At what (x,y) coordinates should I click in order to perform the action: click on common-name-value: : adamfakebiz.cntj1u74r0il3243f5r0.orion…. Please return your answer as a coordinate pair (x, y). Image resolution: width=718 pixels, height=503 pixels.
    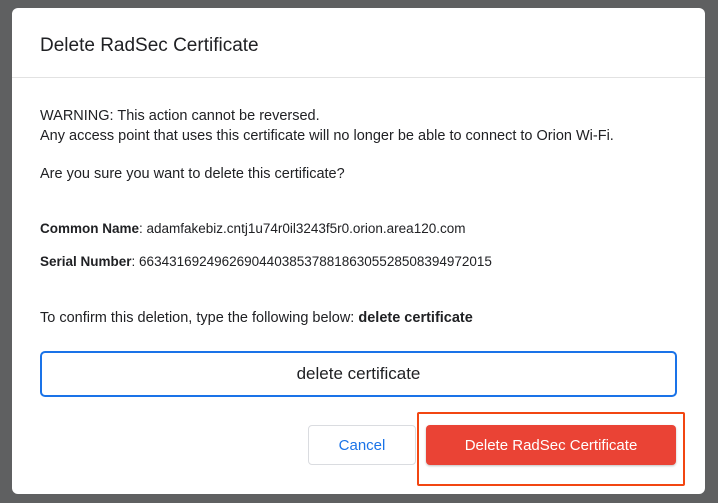
    Looking at the image, I should click on (302, 228).